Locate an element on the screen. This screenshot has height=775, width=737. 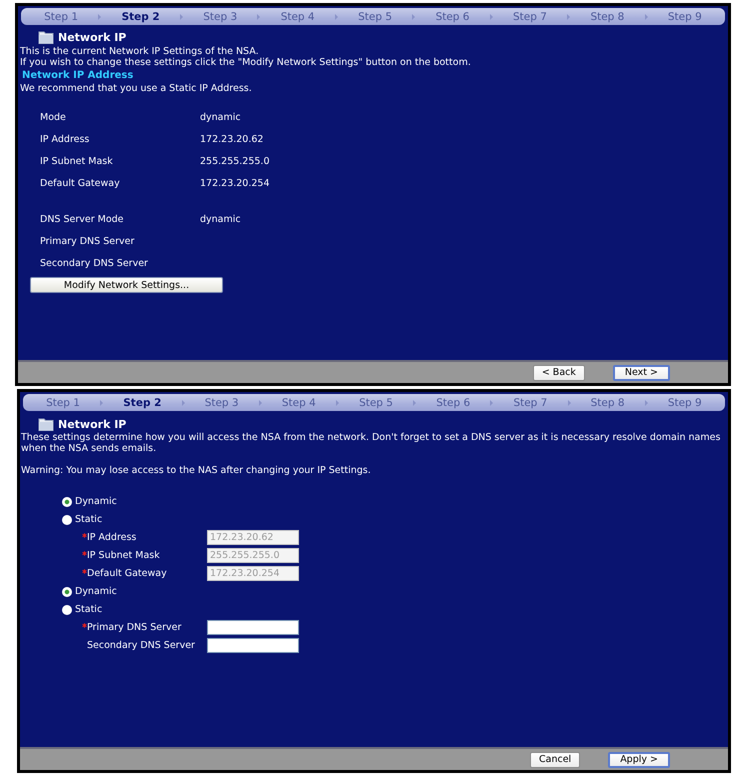
field-label: IP Address is located at coordinates (112, 537).